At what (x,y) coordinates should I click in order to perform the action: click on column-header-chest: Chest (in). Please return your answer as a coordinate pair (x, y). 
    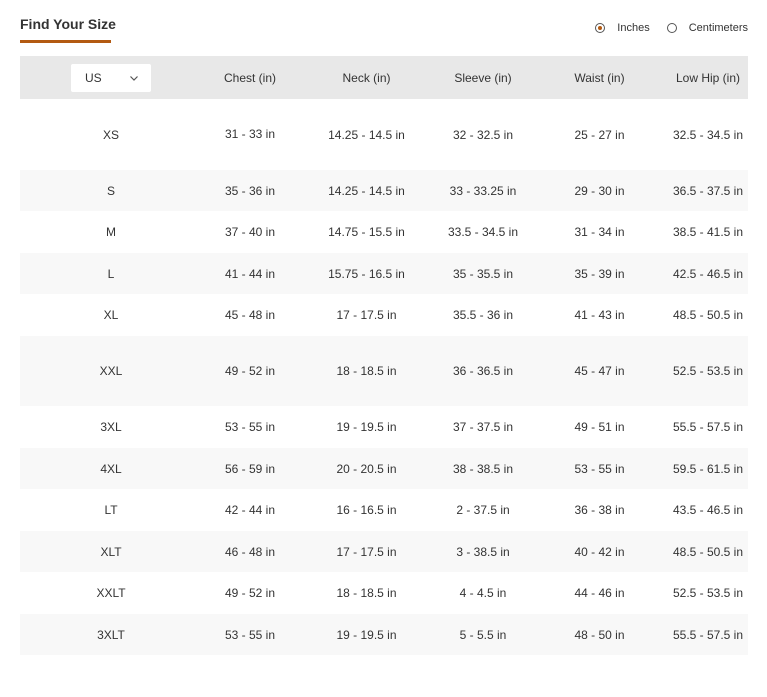
    Looking at the image, I should click on (249, 77).